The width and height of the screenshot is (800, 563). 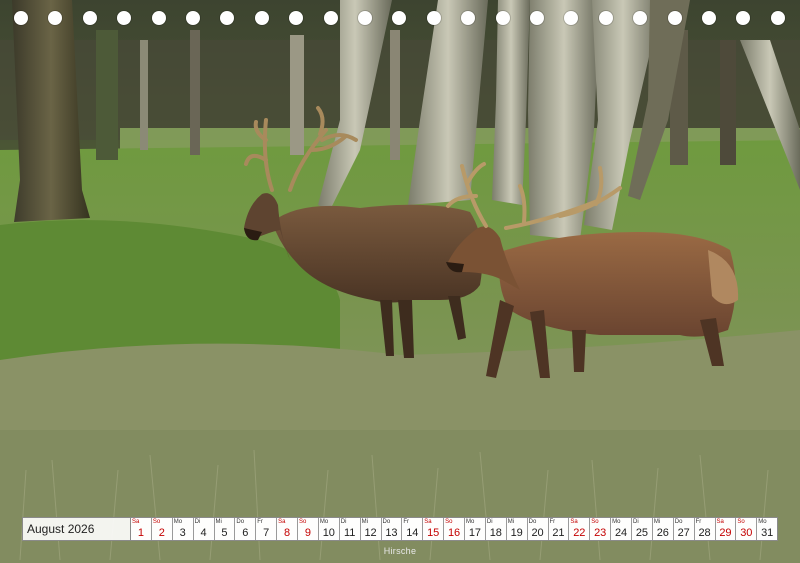 I want to click on calendar-day: Sa 8, so click(x=287, y=529).